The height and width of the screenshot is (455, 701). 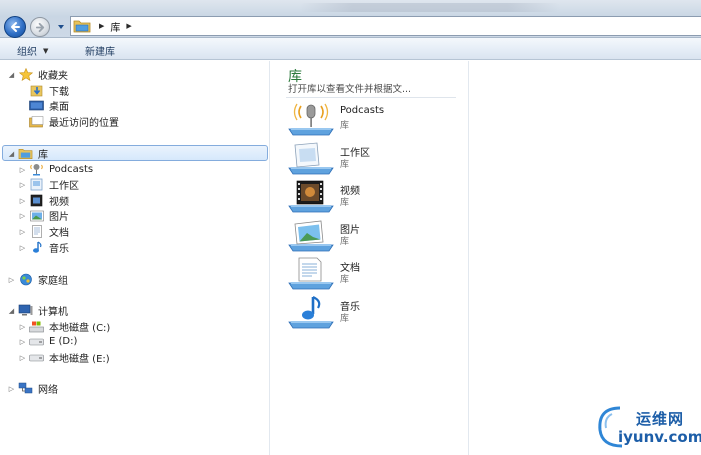 What do you see at coordinates (374, 313) in the screenshot?
I see `library-item-music: 音乐 库` at bounding box center [374, 313].